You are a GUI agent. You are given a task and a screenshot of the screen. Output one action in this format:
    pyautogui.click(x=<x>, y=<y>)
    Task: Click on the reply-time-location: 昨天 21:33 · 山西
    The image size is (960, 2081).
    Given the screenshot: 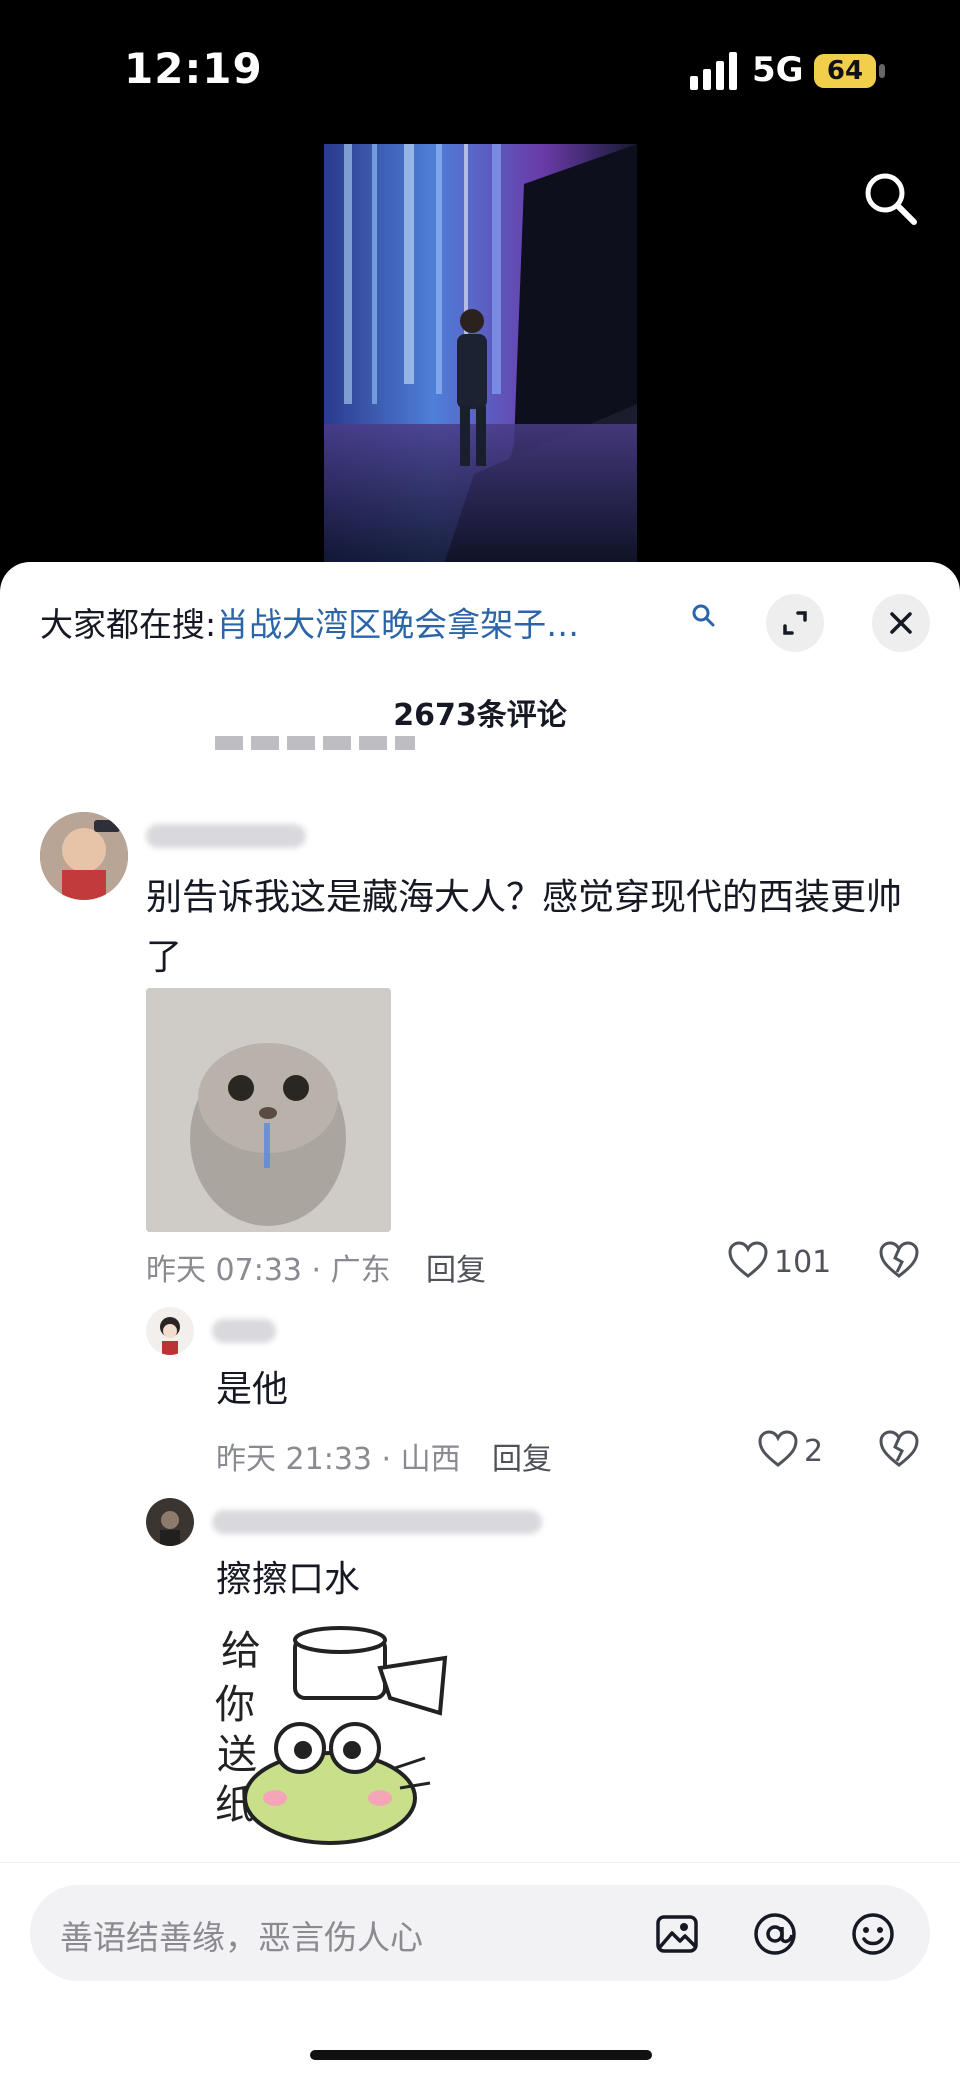 What is the action you would take?
    pyautogui.click(x=338, y=1459)
    